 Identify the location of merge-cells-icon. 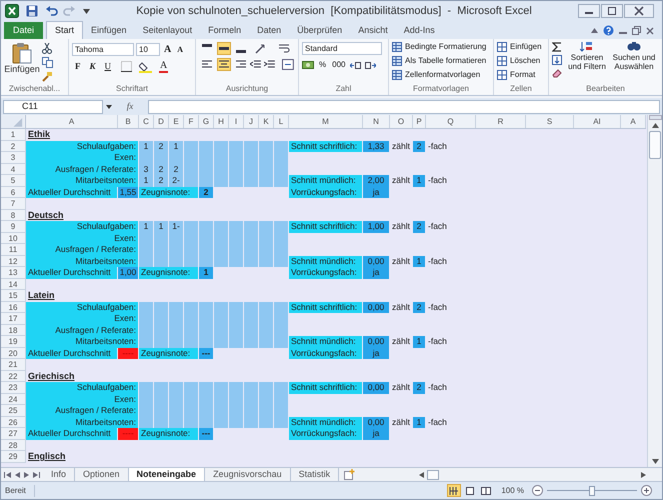
(288, 64).